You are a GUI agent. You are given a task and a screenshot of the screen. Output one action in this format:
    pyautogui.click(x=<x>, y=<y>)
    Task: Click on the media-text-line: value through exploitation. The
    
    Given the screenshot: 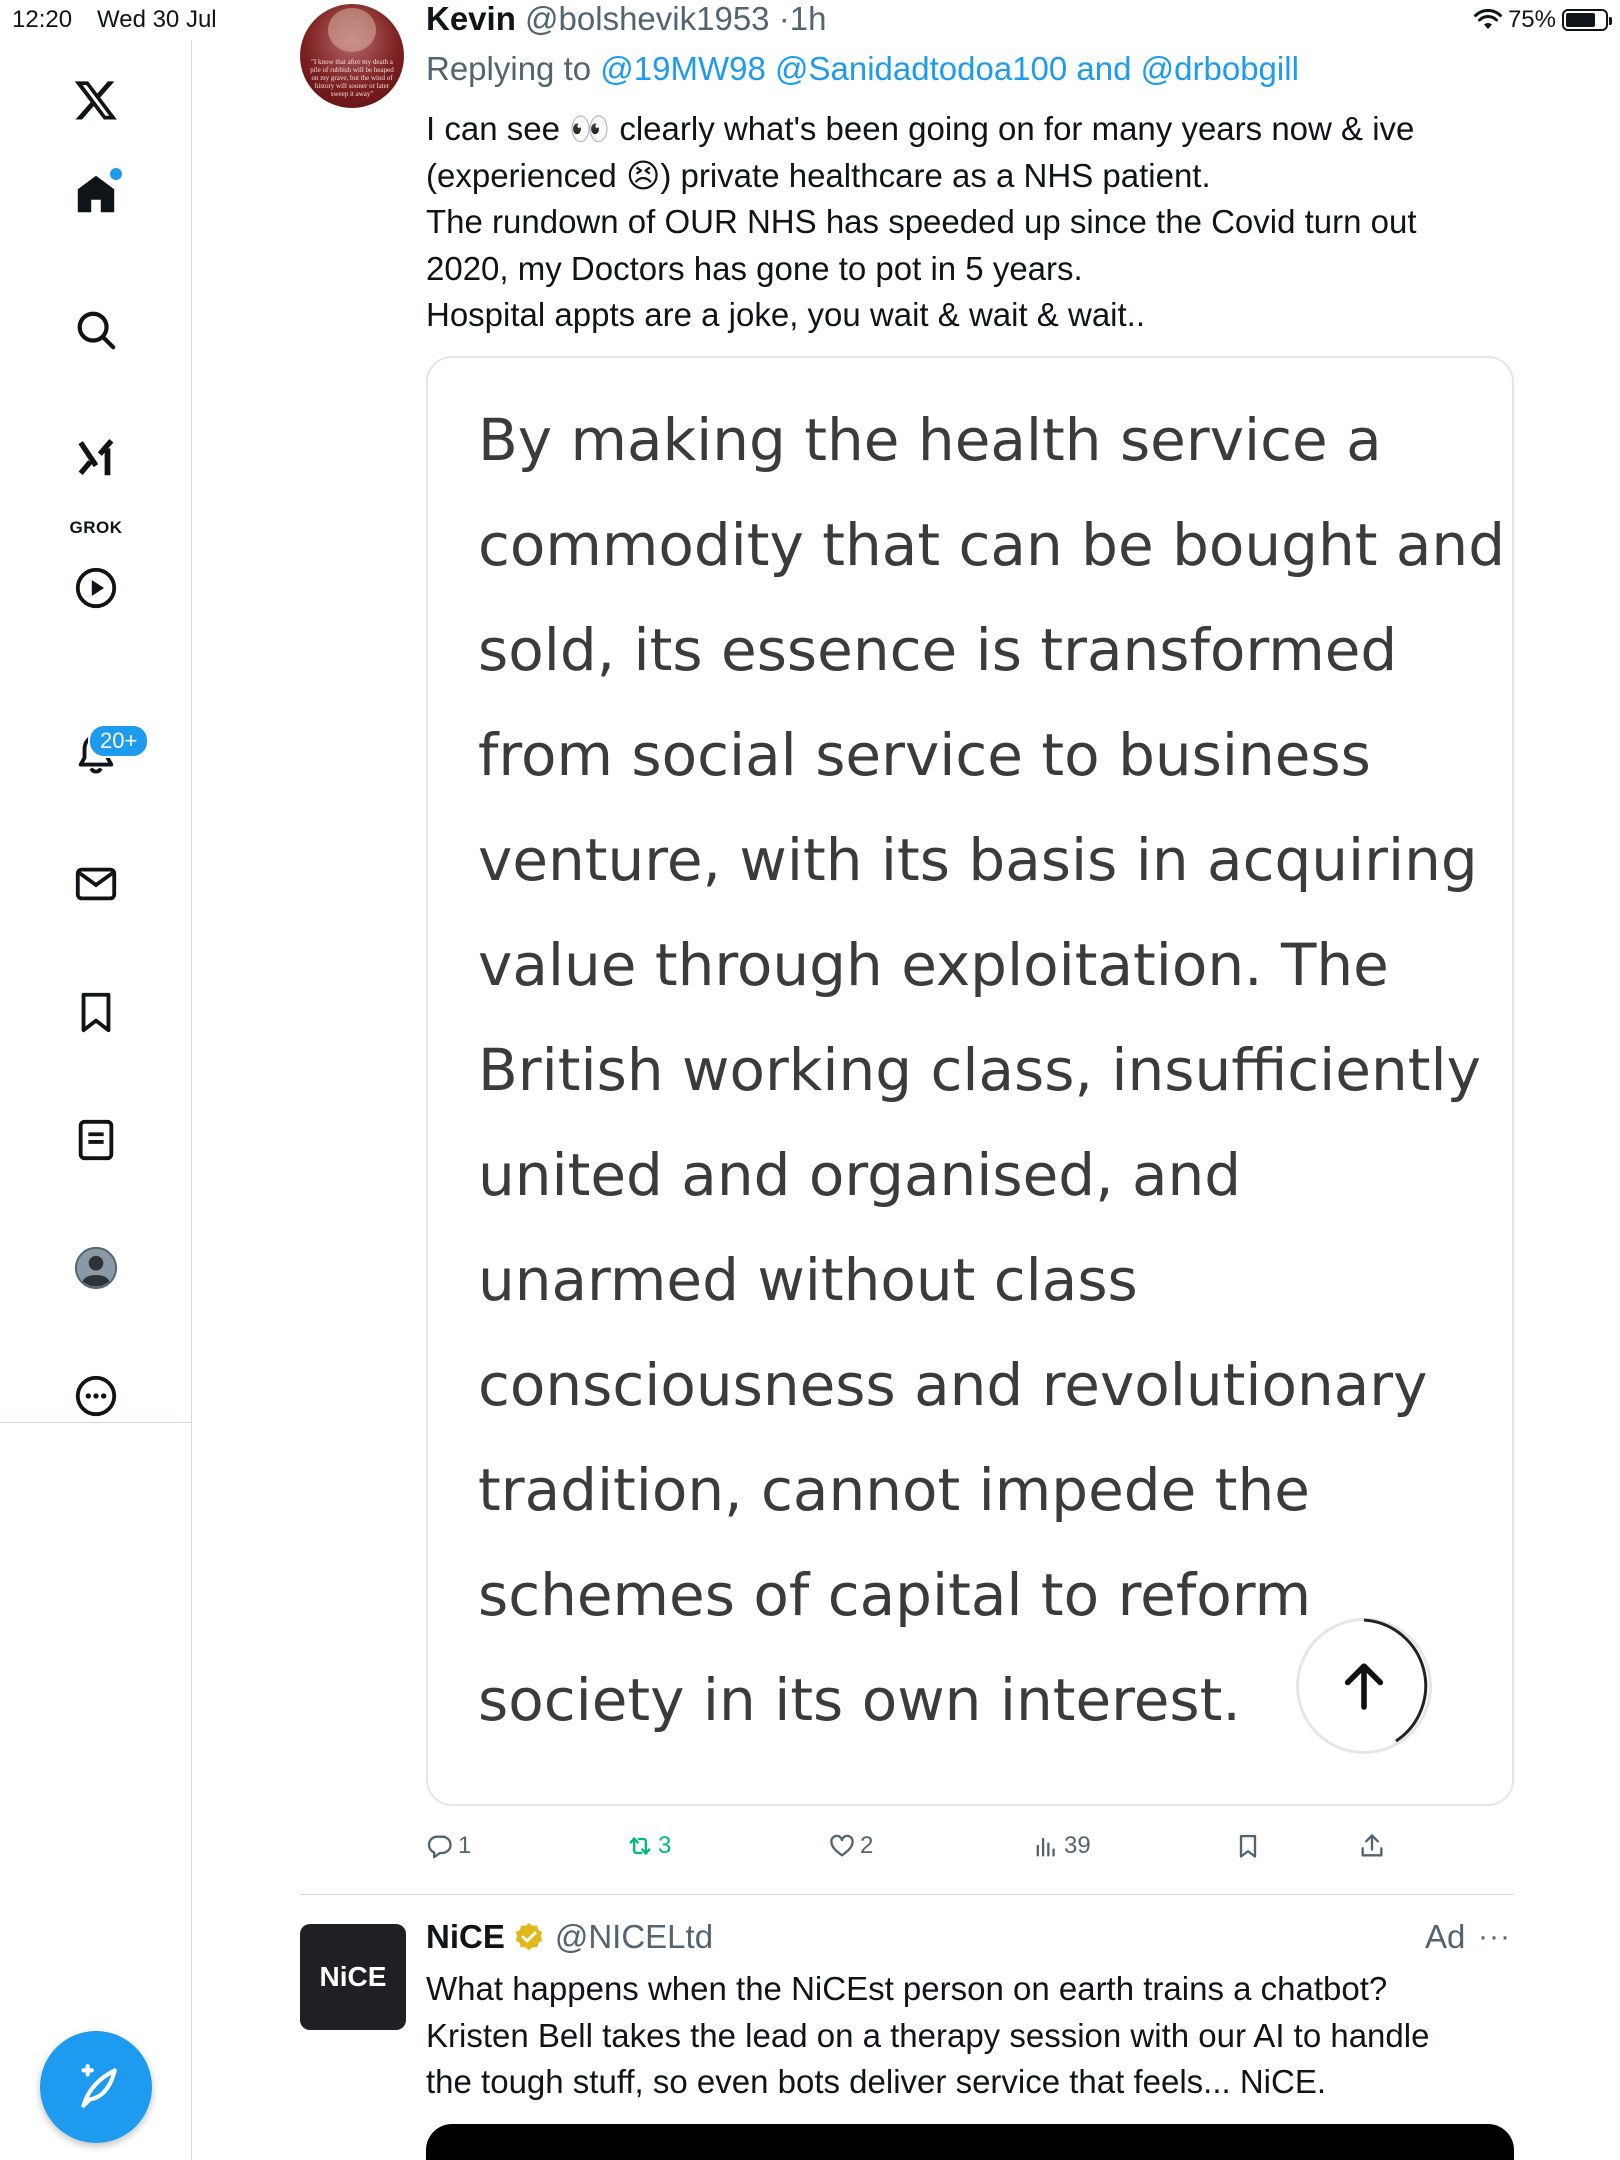 What is the action you would take?
    pyautogui.click(x=933, y=965)
    